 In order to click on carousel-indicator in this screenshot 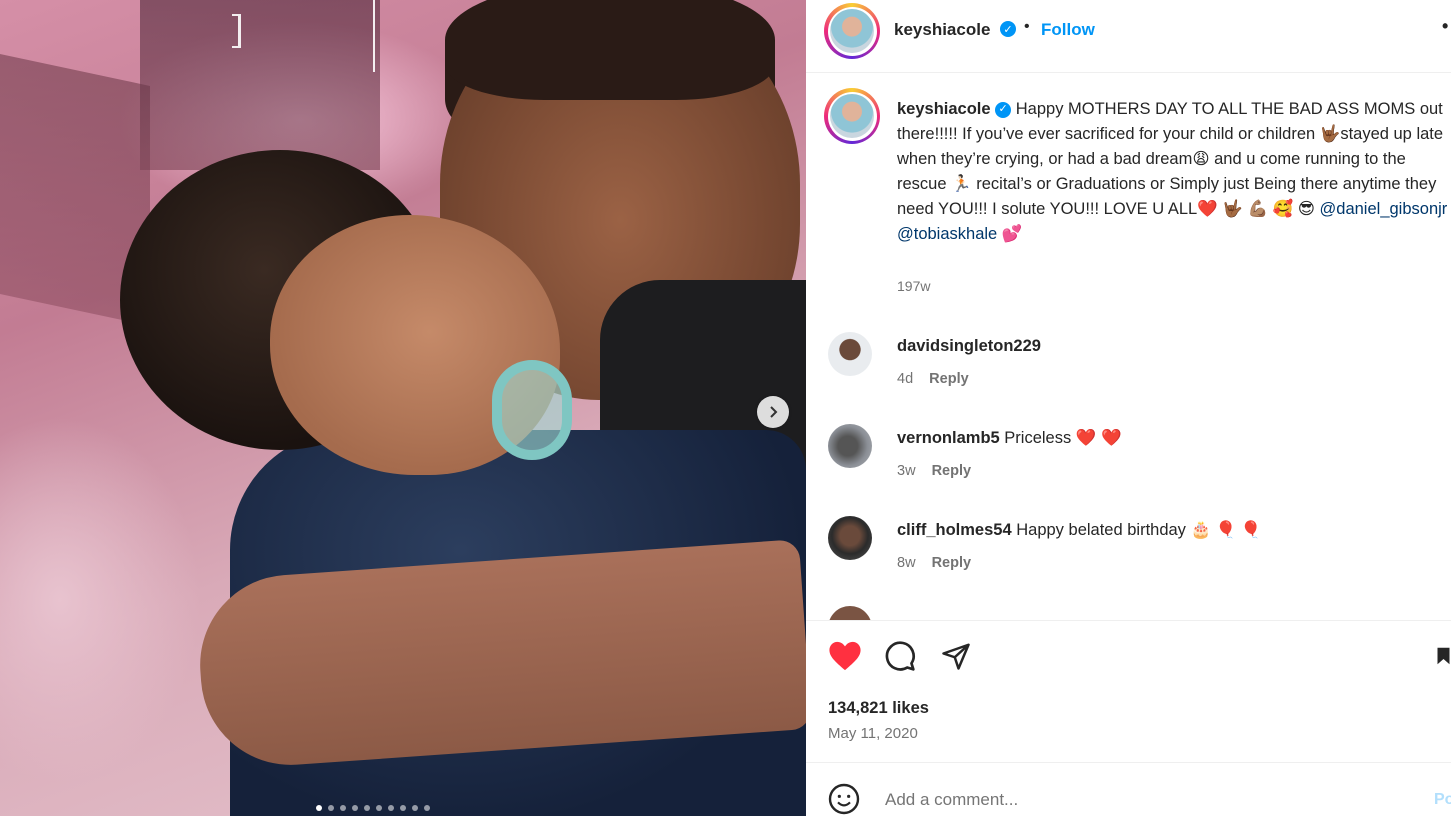, I will do `click(373, 808)`.